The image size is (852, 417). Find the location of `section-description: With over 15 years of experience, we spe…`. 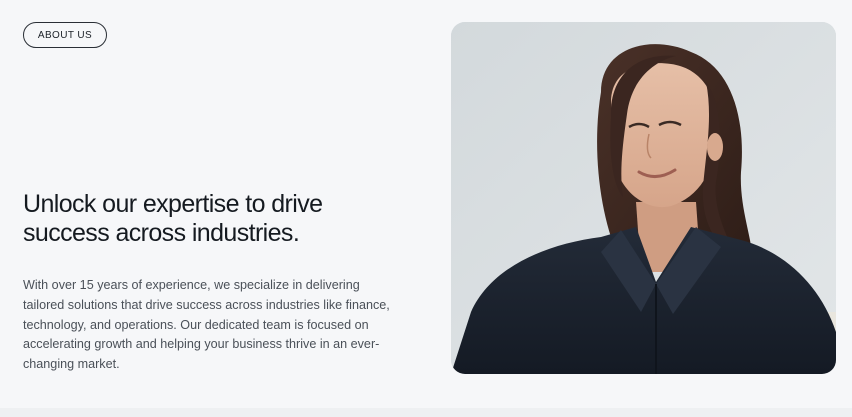

section-description: With over 15 years of experience, we spe… is located at coordinates (206, 325).